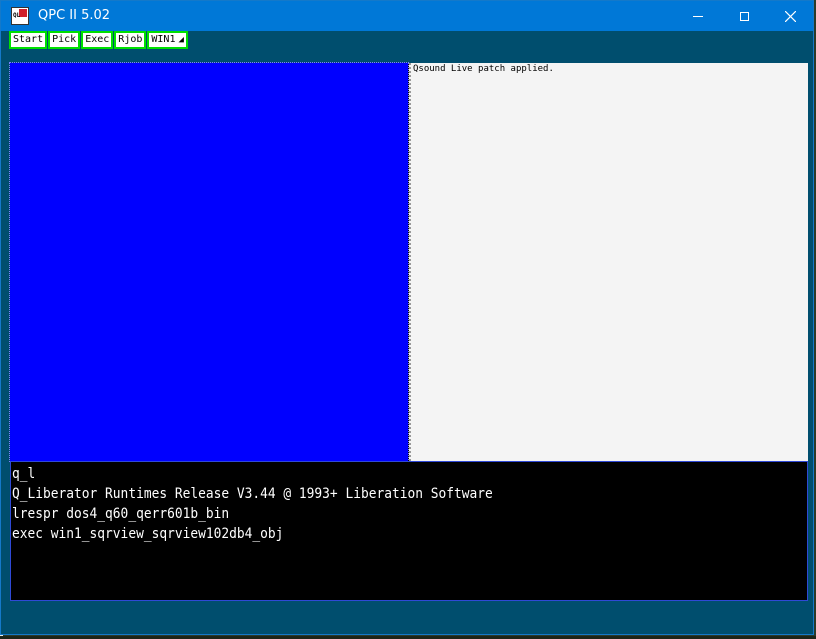 Image resolution: width=816 pixels, height=639 pixels. What do you see at coordinates (407, 617) in the screenshot?
I see `window-bottom-strip` at bounding box center [407, 617].